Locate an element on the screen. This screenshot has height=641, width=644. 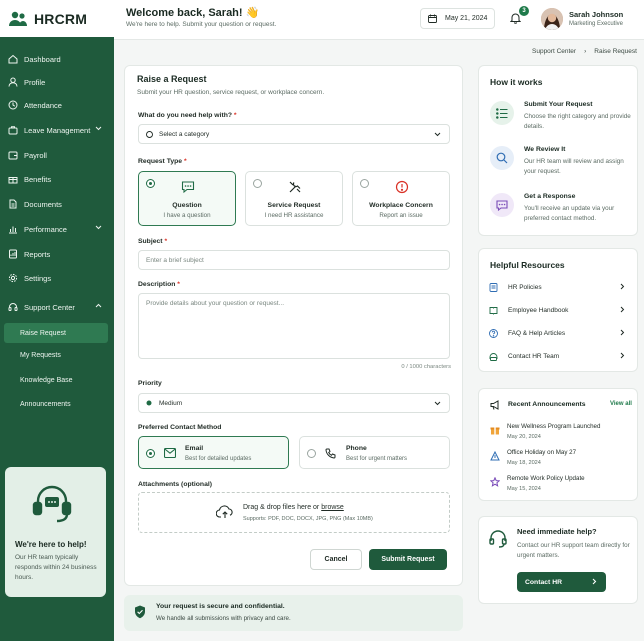
policy-icon is located at coordinates (493, 287).